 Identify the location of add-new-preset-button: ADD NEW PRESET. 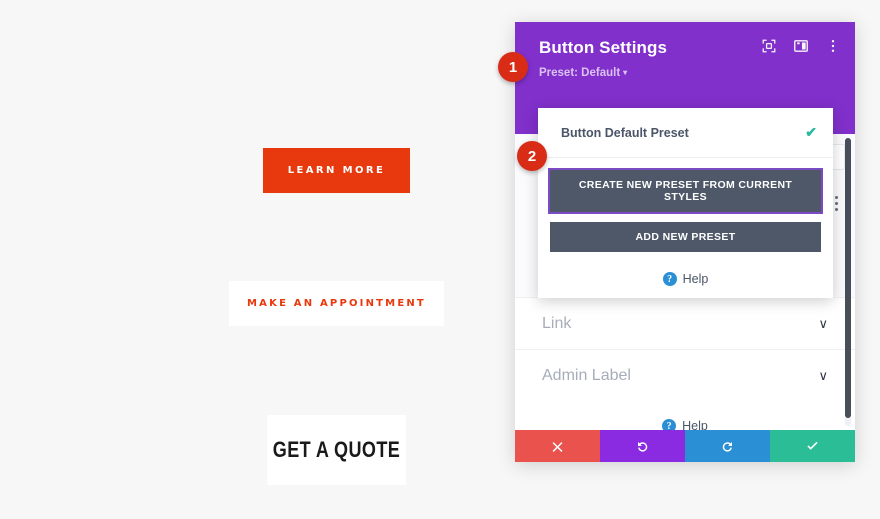
(685, 237).